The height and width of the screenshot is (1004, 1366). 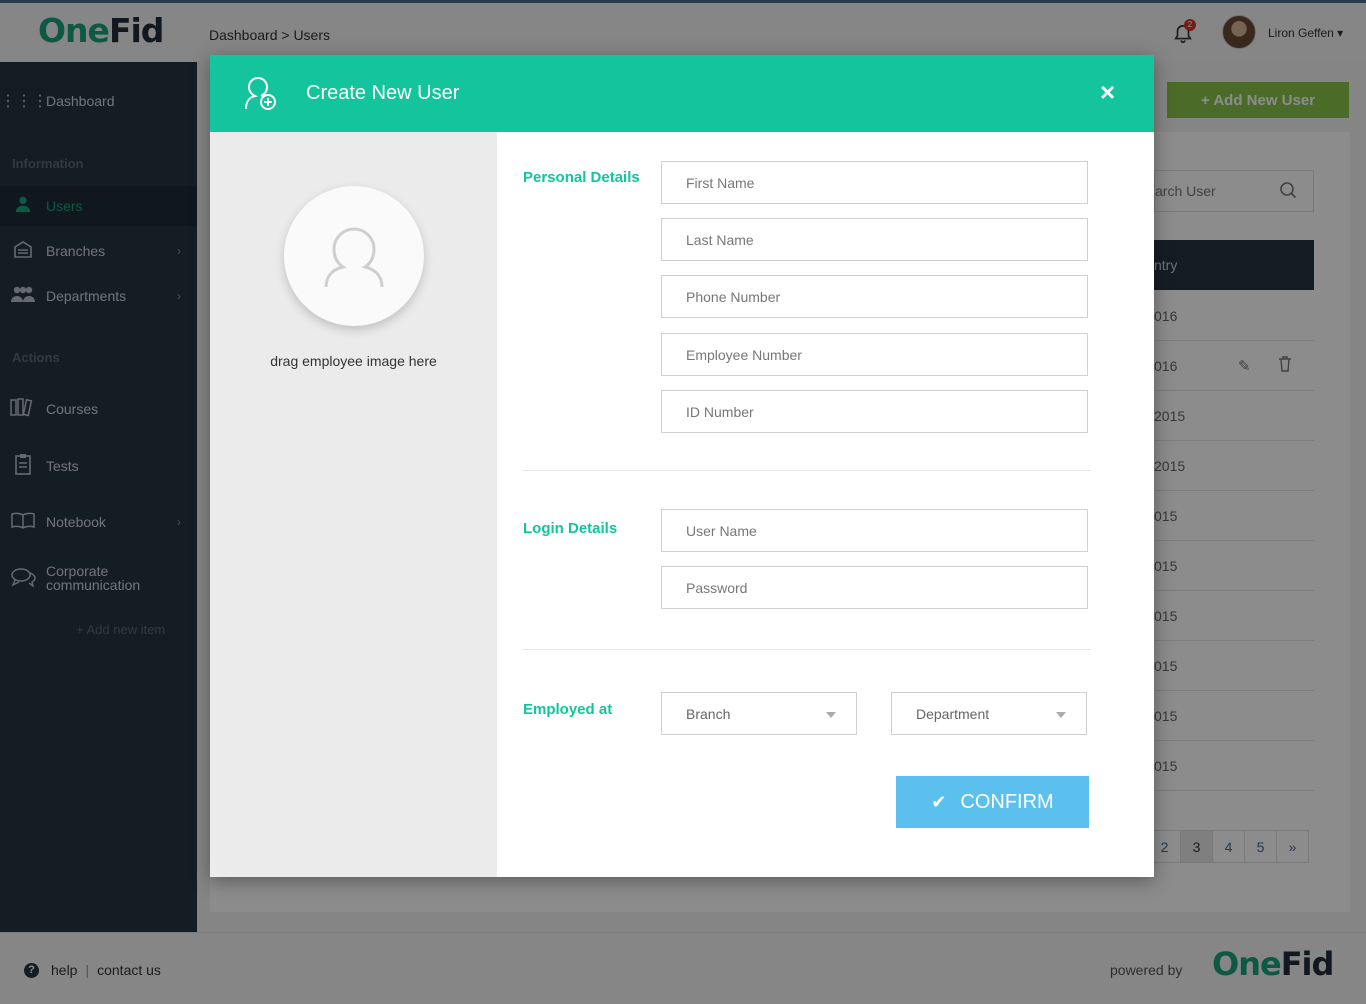 I want to click on department-select: Department, so click(x=989, y=713).